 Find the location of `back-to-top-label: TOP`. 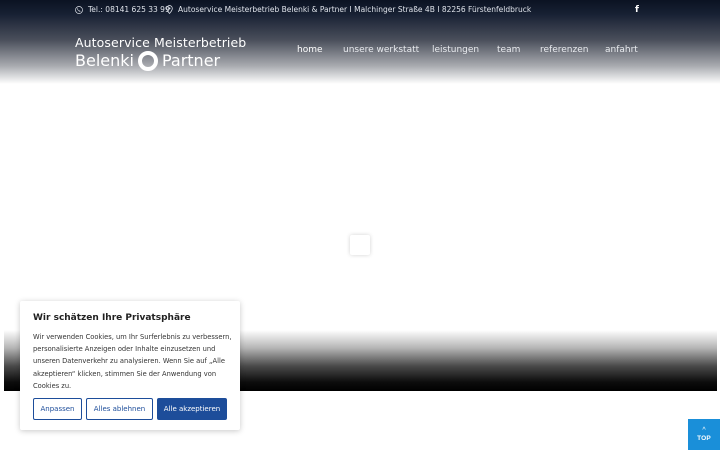

back-to-top-label: TOP is located at coordinates (704, 438).